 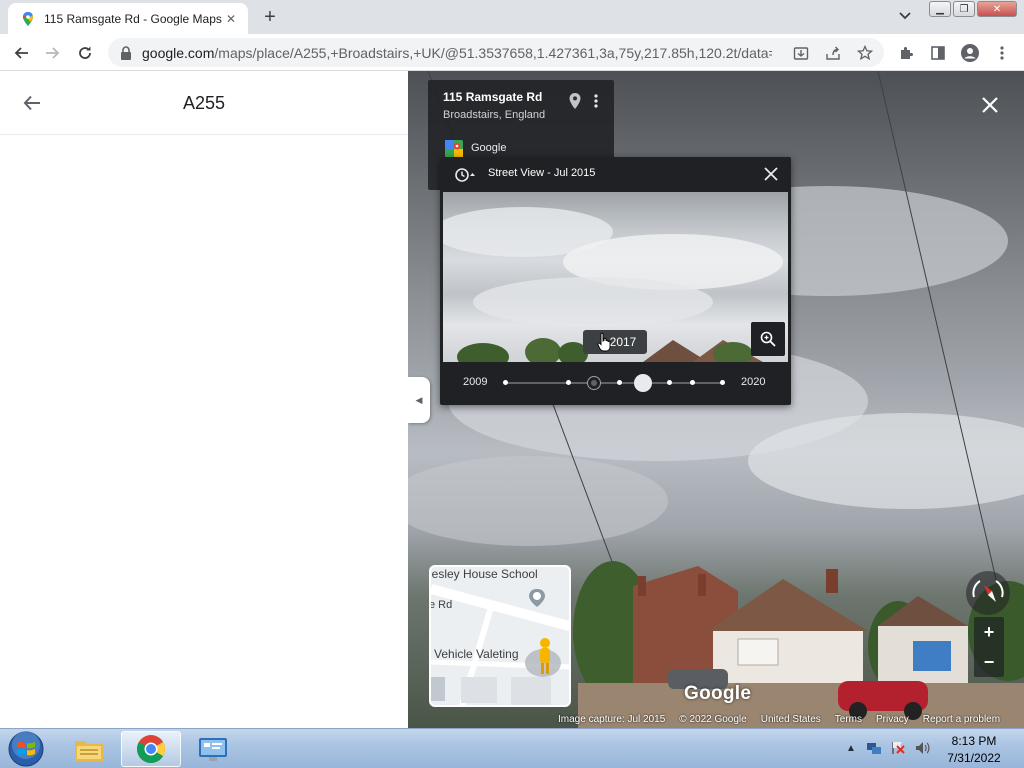 What do you see at coordinates (989, 662) in the screenshot?
I see `zoom-out-button: −` at bounding box center [989, 662].